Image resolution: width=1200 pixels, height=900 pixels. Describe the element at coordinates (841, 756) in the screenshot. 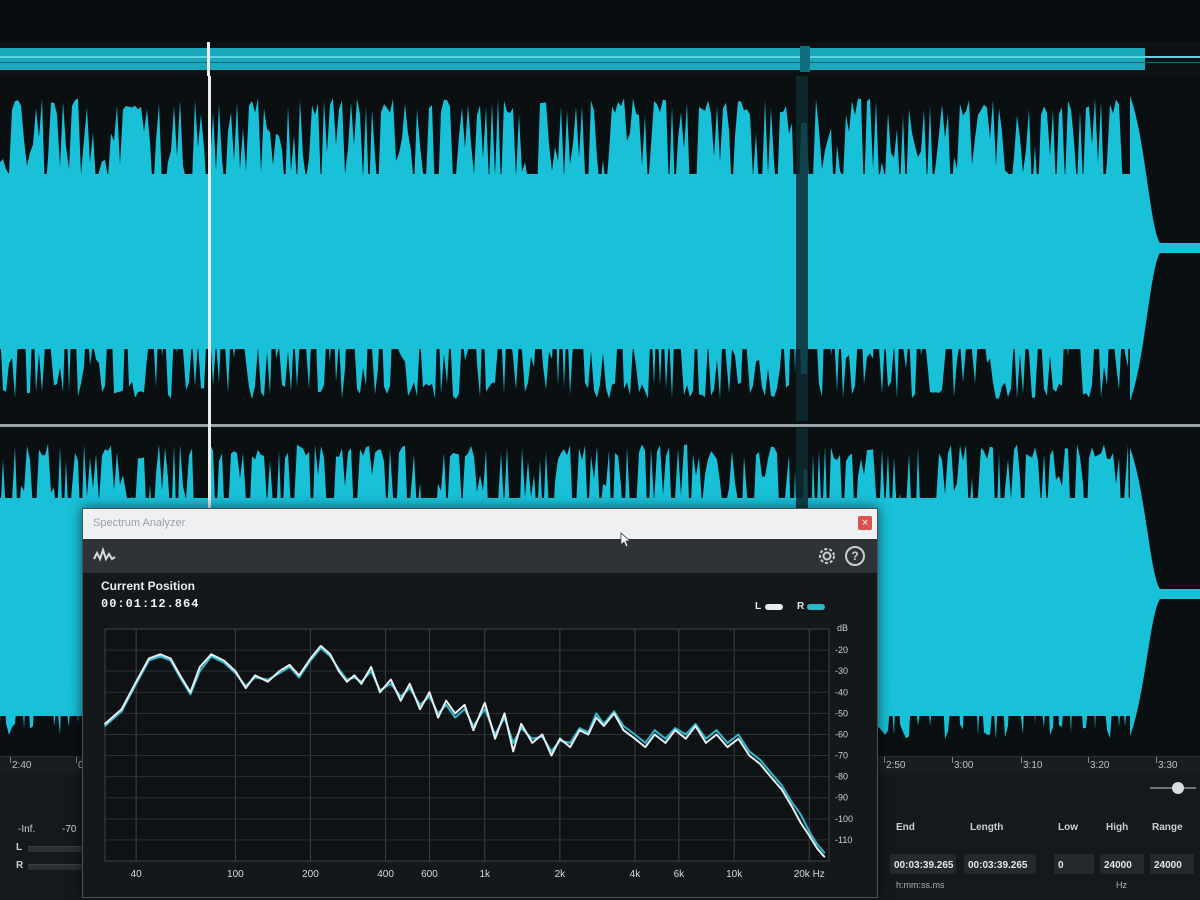

I see `y-tick-label: -70` at that location.